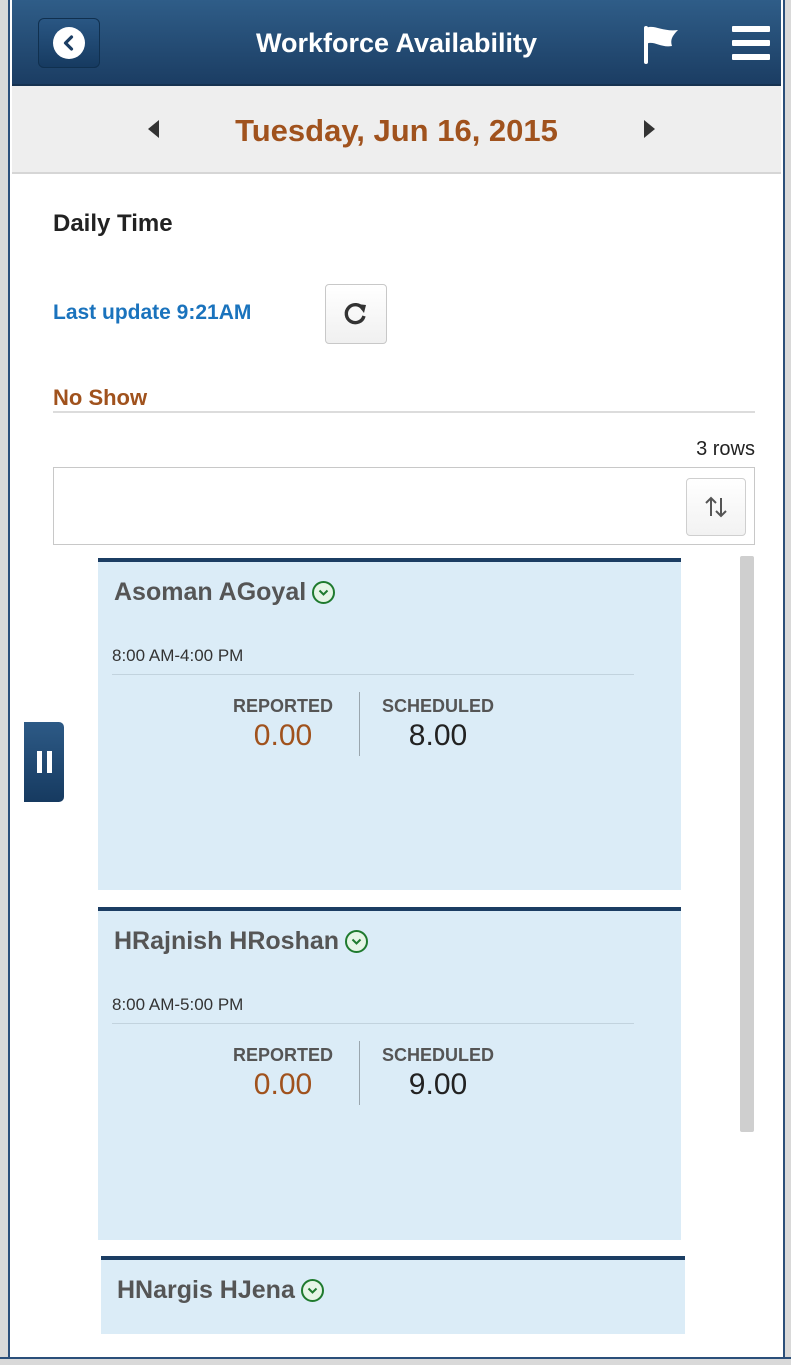 Image resolution: width=791 pixels, height=1365 pixels. I want to click on device-frame-bottom, so click(395, 1361).